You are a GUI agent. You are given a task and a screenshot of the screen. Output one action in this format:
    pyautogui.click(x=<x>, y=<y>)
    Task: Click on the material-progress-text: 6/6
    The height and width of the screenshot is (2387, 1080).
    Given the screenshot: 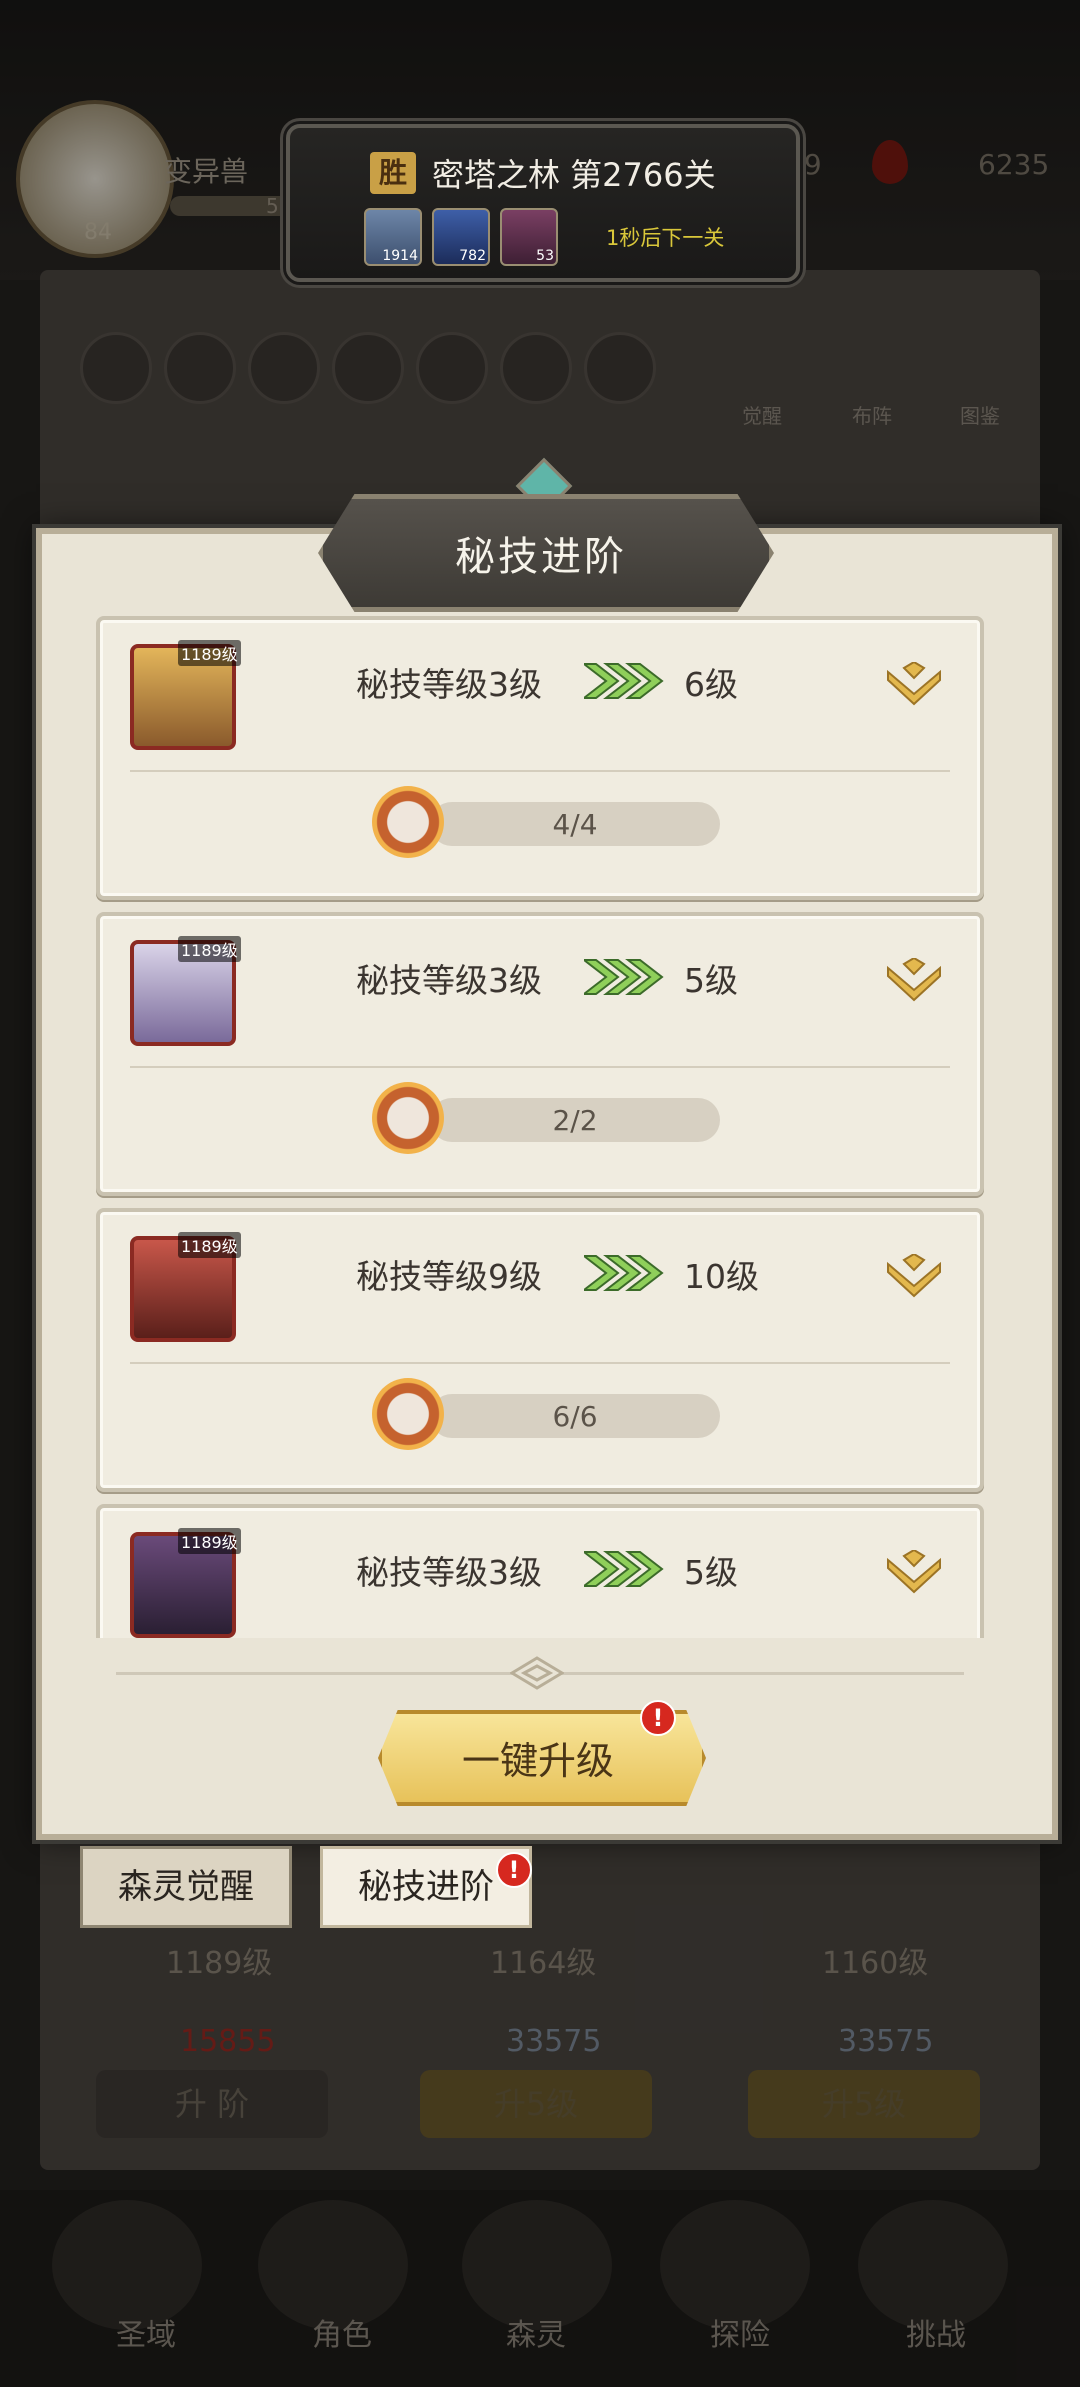 What is the action you would take?
    pyautogui.click(x=575, y=1416)
    